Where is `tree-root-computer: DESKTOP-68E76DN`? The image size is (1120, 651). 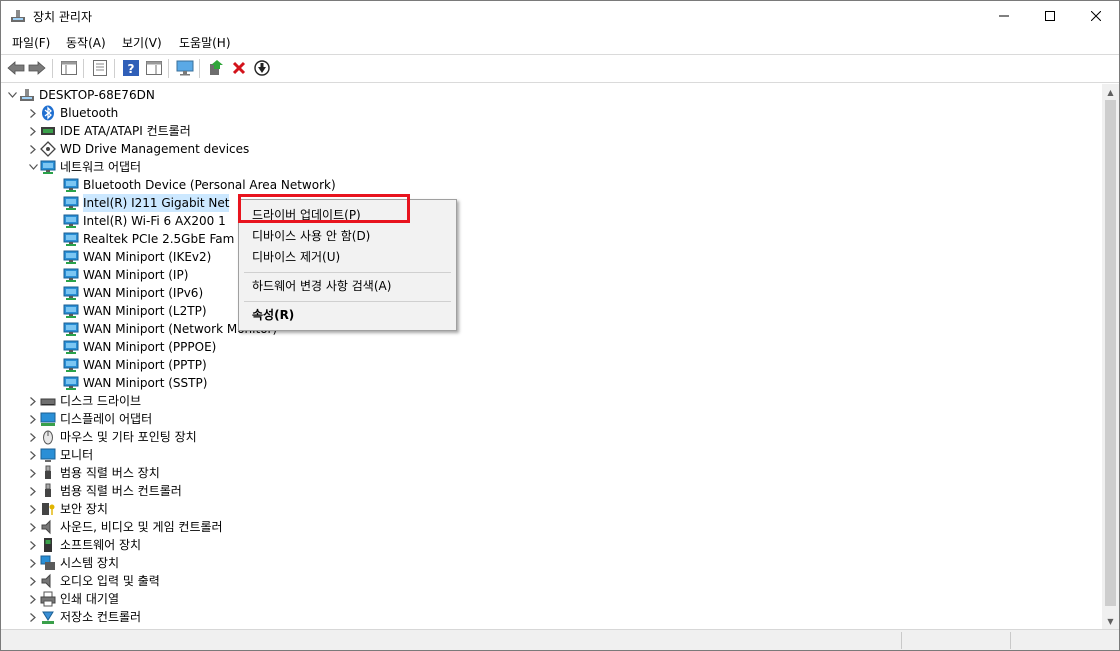 tree-root-computer: DESKTOP-68E76DN is located at coordinates (80, 95).